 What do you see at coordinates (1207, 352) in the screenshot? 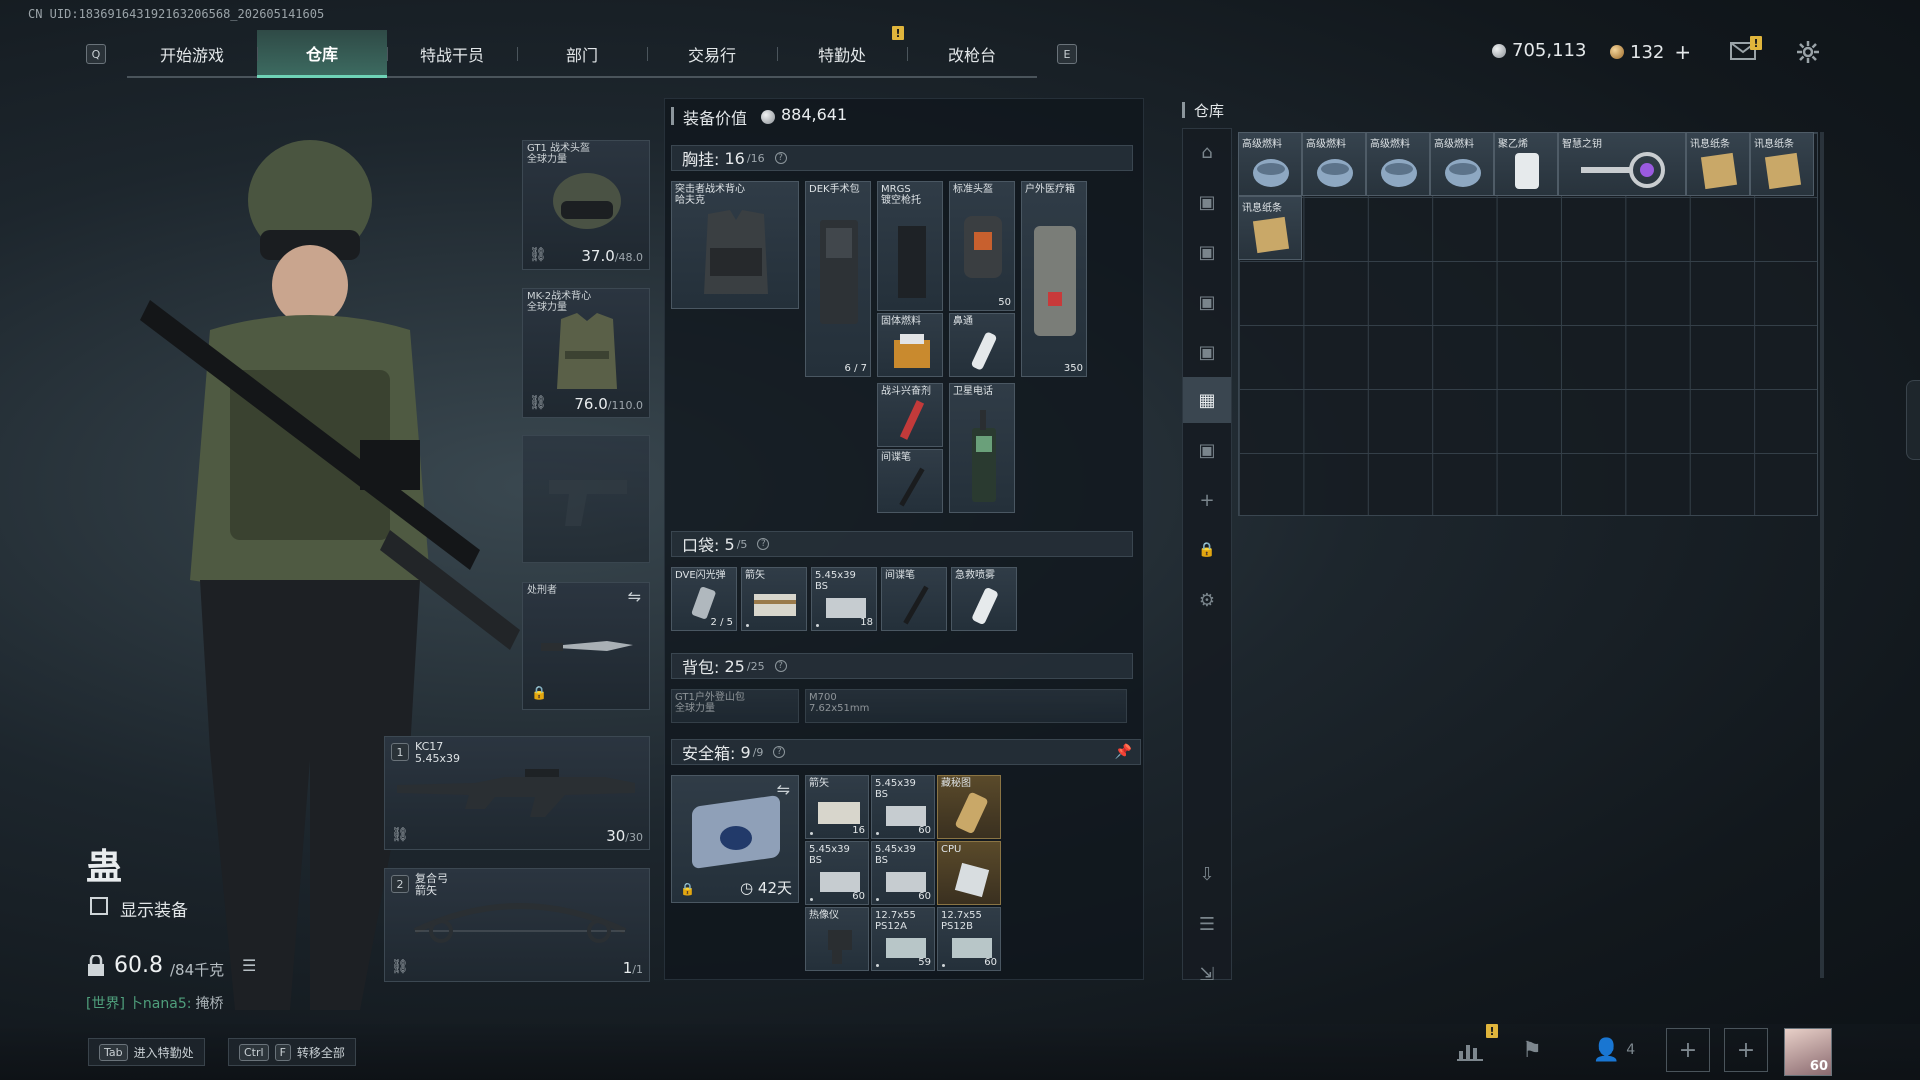
I see `category-storage-4-icon: ▣` at bounding box center [1207, 352].